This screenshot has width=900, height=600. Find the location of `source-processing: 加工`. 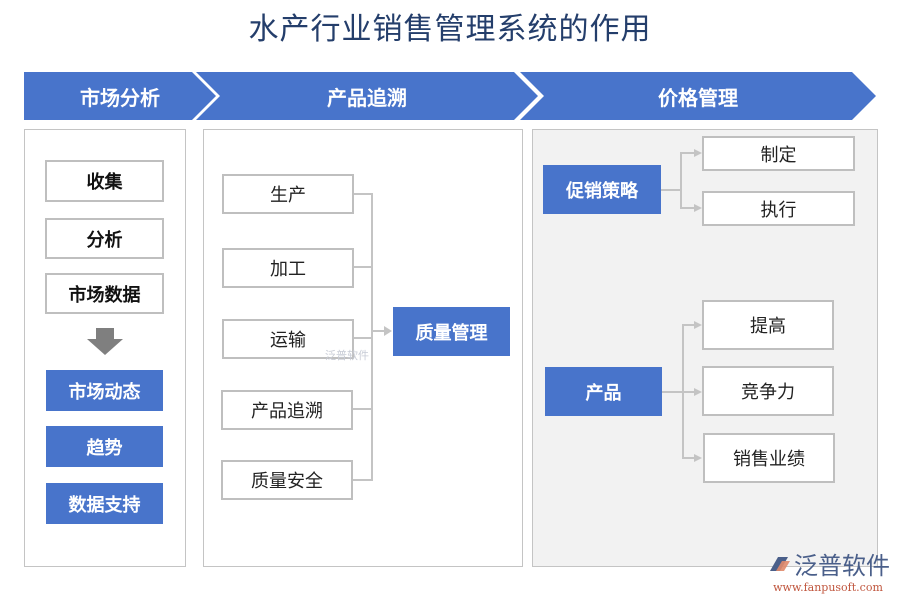

source-processing: 加工 is located at coordinates (288, 268).